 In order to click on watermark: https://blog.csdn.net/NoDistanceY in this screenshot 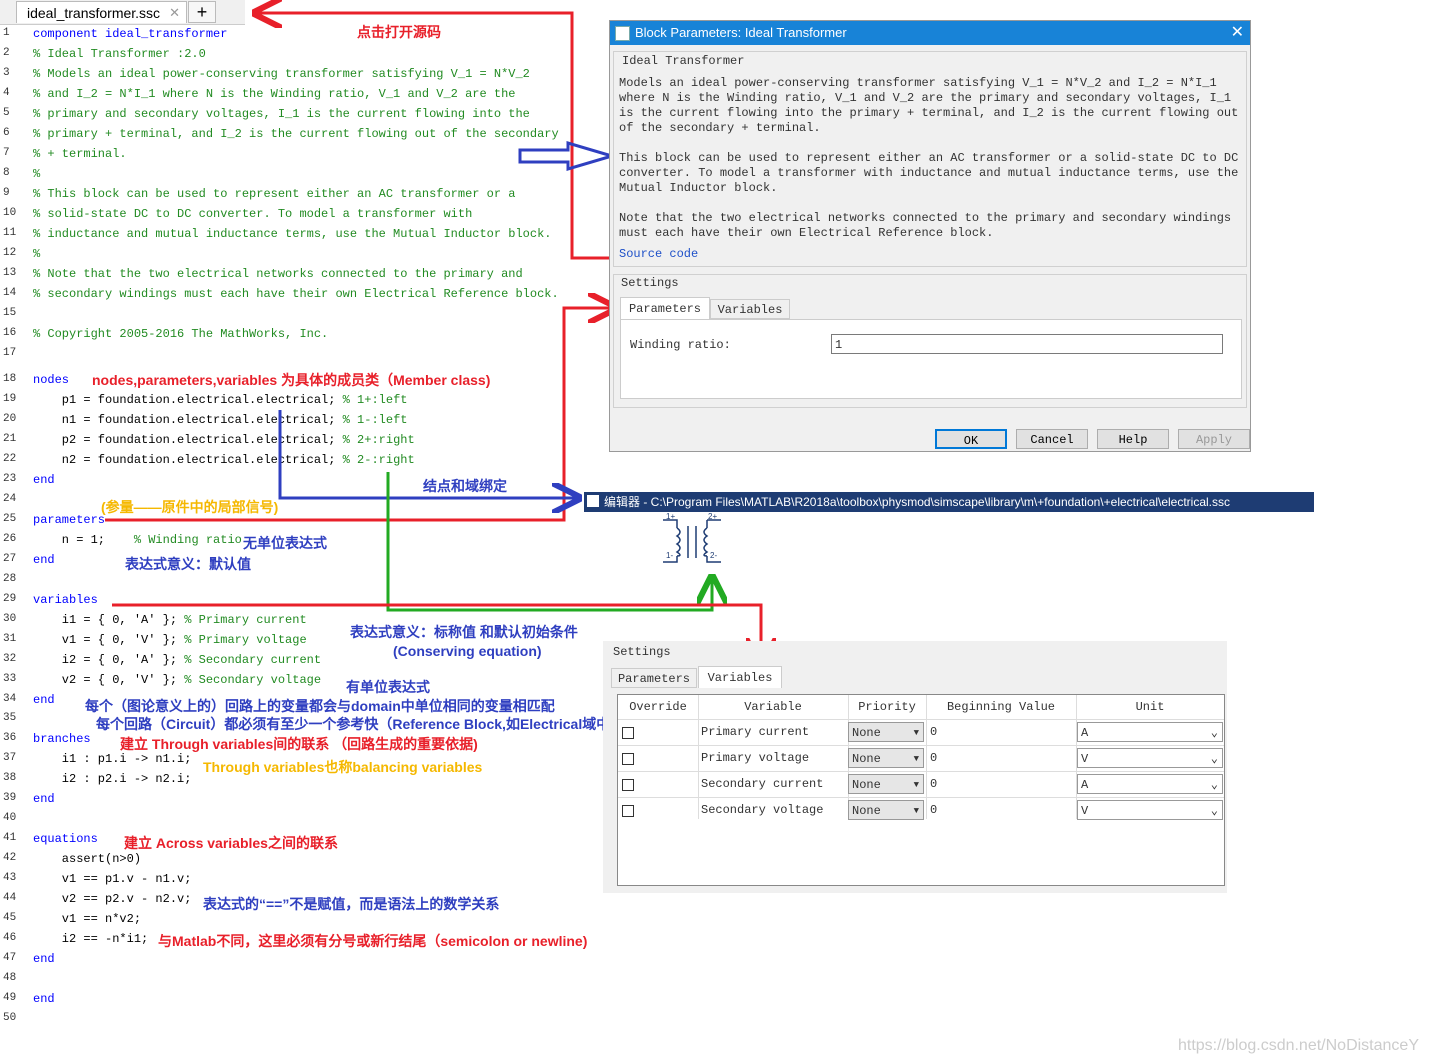, I will do `click(1298, 1045)`.